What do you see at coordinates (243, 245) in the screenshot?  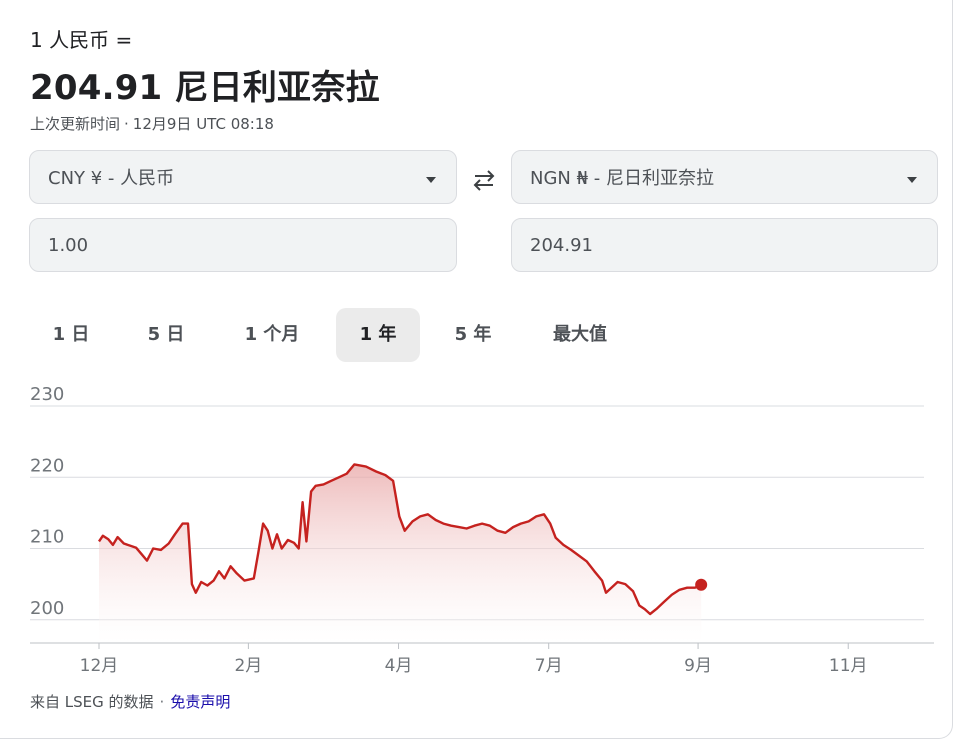 I see `from-amount-input: 1.00` at bounding box center [243, 245].